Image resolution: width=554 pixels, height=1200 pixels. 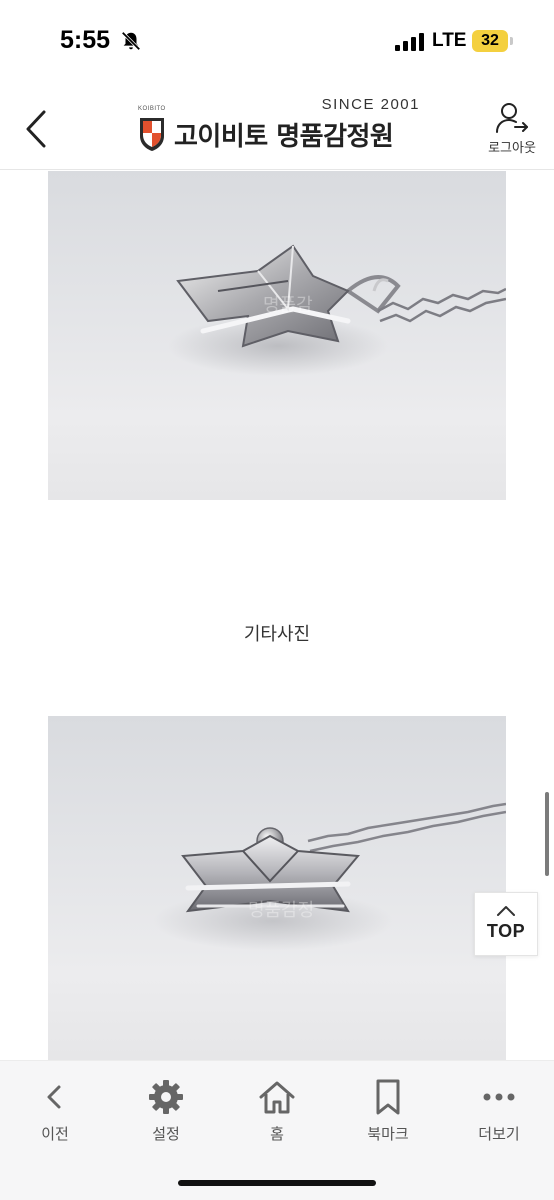 What do you see at coordinates (284, 137) in the screenshot?
I see `brand-name: 고이비토 명품감정원` at bounding box center [284, 137].